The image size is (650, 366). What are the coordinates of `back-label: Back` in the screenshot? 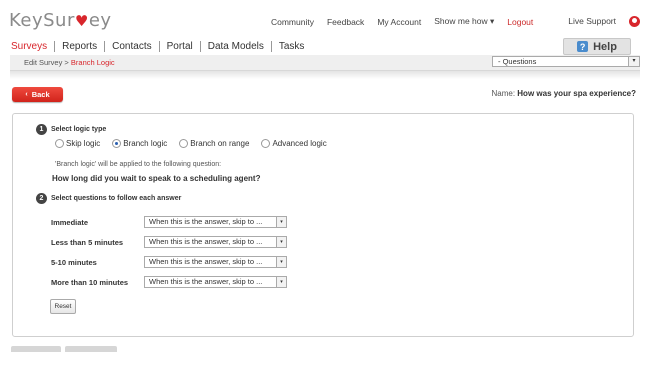 It's located at (40, 94).